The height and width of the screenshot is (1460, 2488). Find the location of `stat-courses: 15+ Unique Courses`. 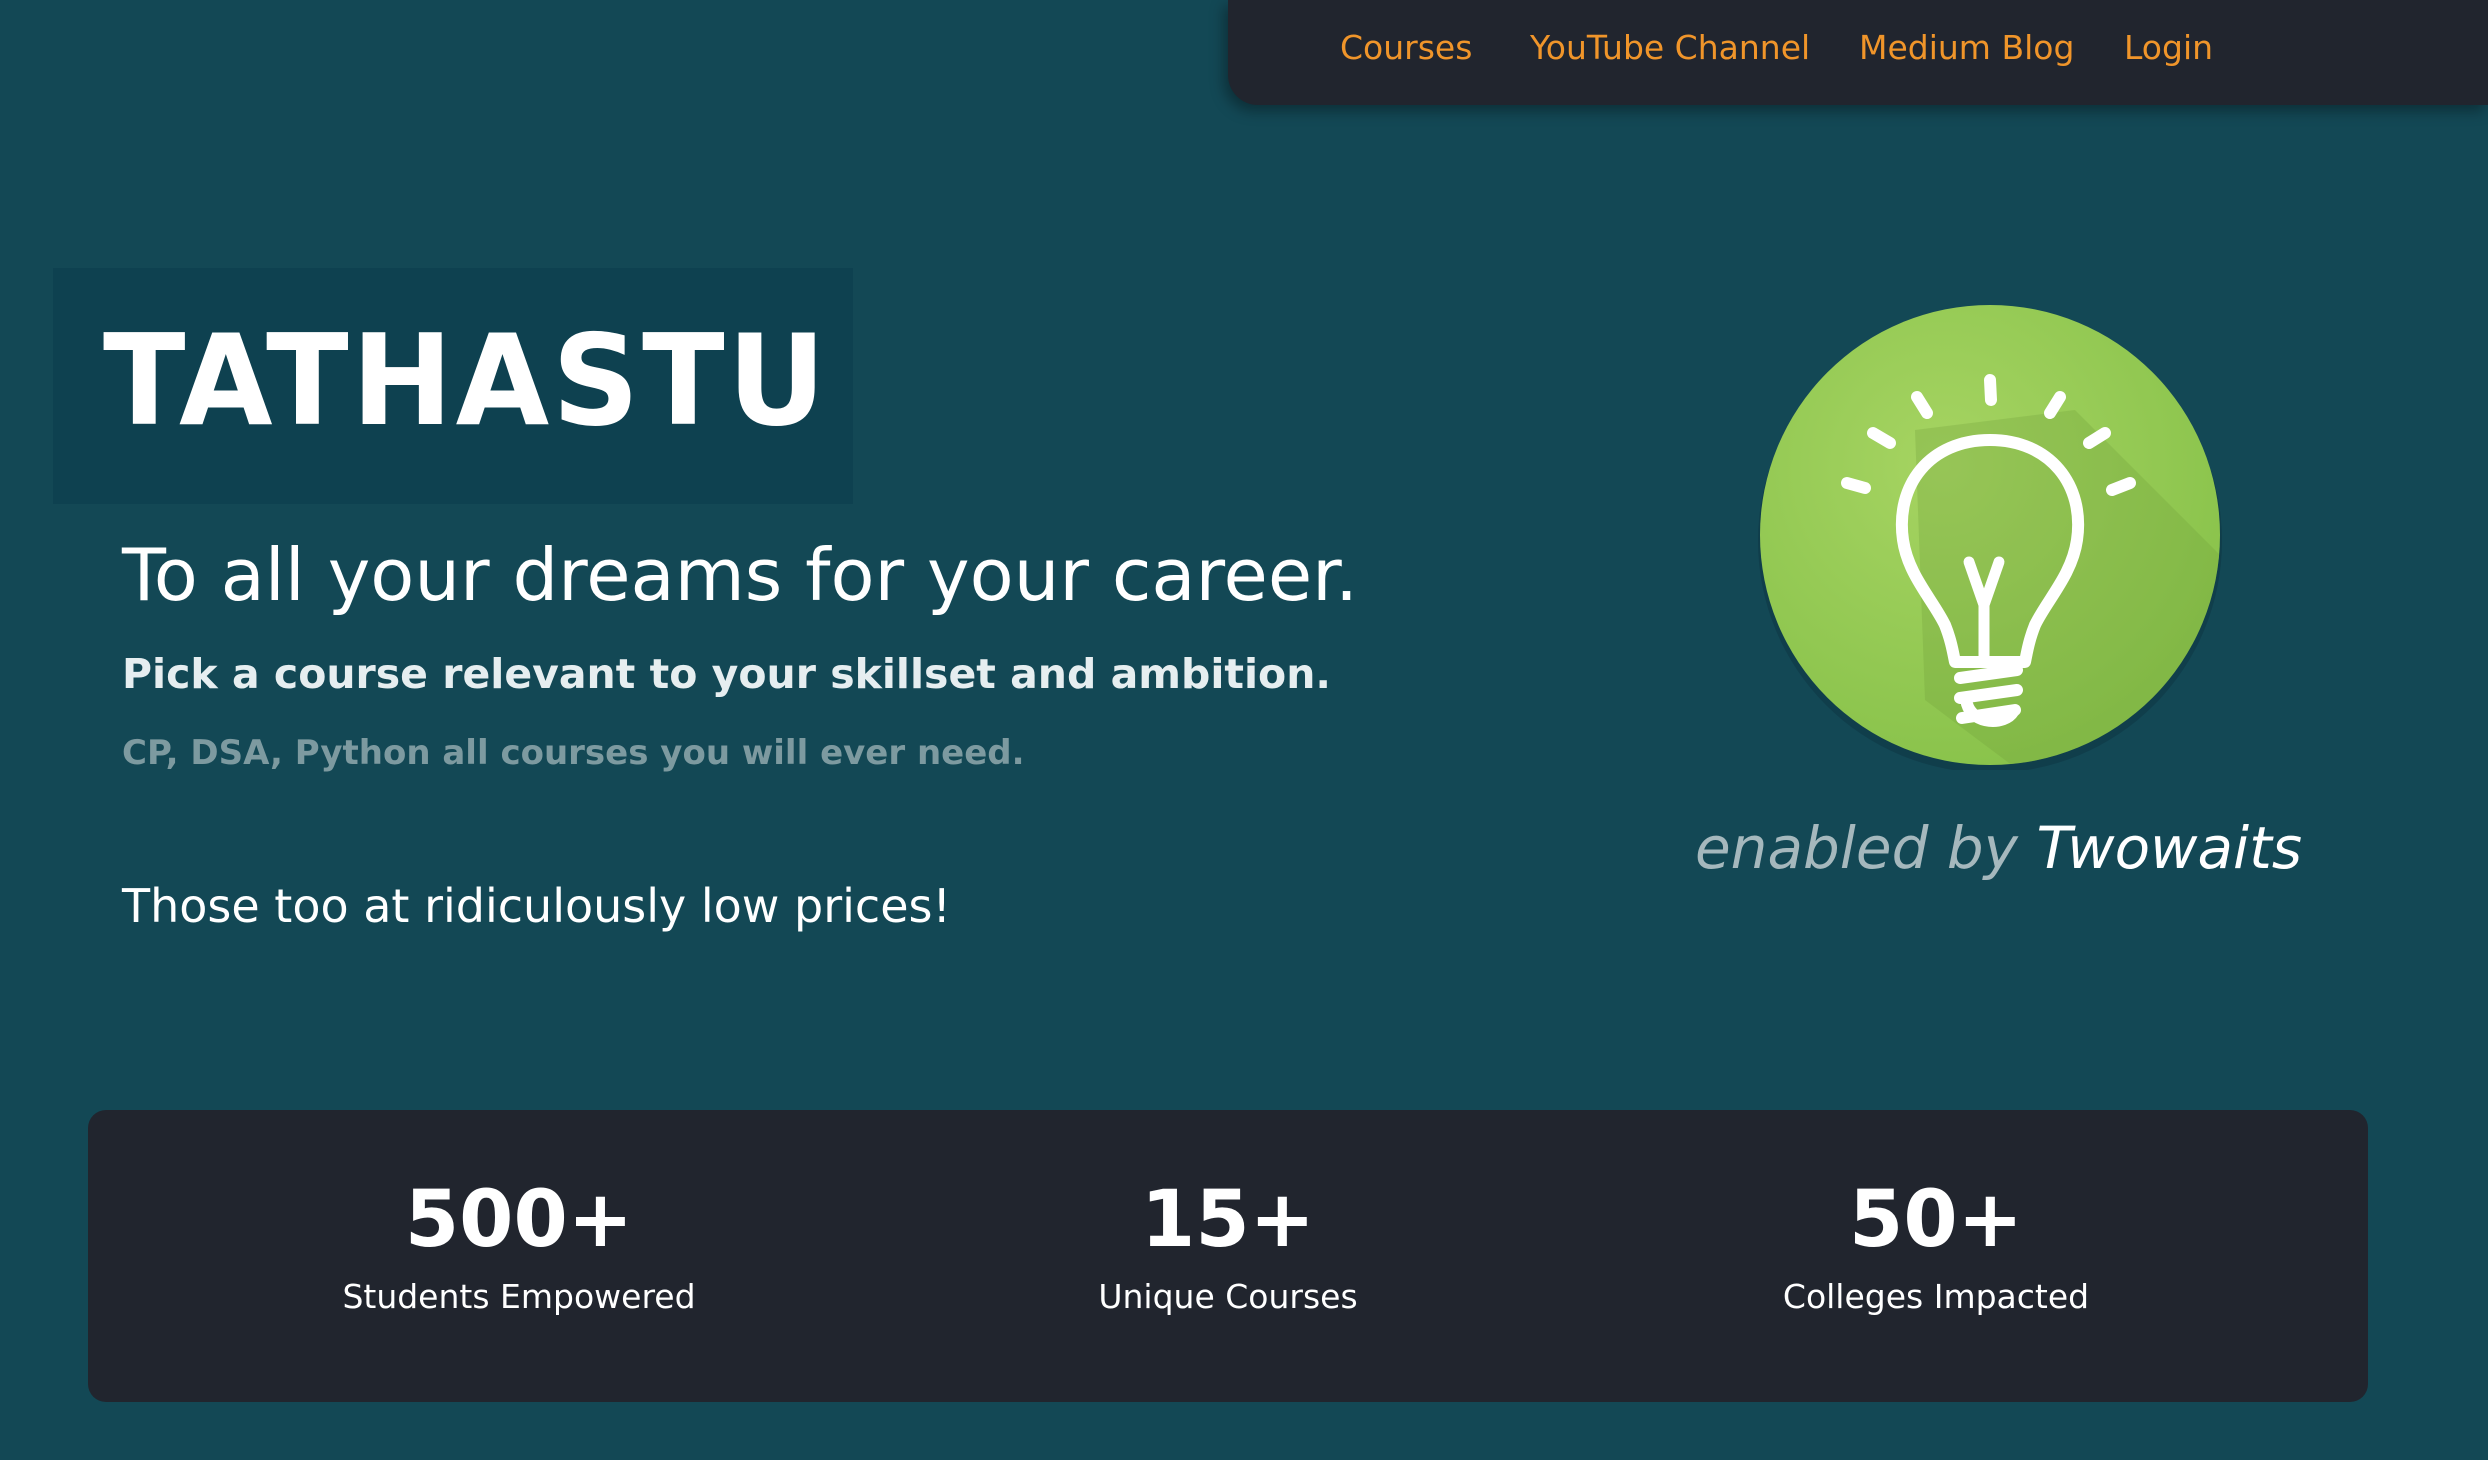

stat-courses: 15+ Unique Courses is located at coordinates (1228, 1245).